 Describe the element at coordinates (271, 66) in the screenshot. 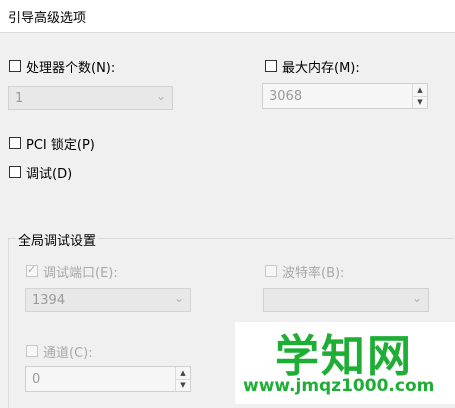

I see `max-memory-checkbox` at that location.